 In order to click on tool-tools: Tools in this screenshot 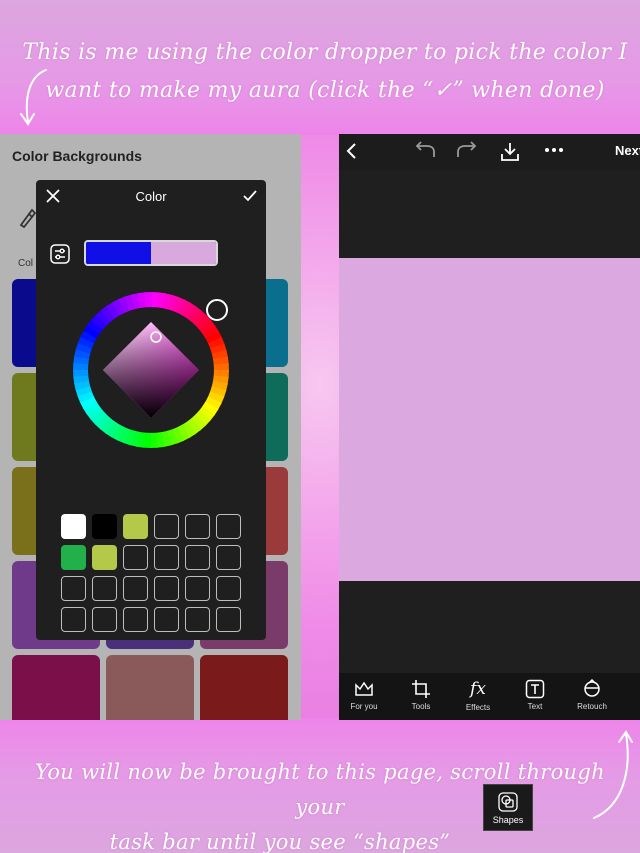, I will do `click(421, 695)`.